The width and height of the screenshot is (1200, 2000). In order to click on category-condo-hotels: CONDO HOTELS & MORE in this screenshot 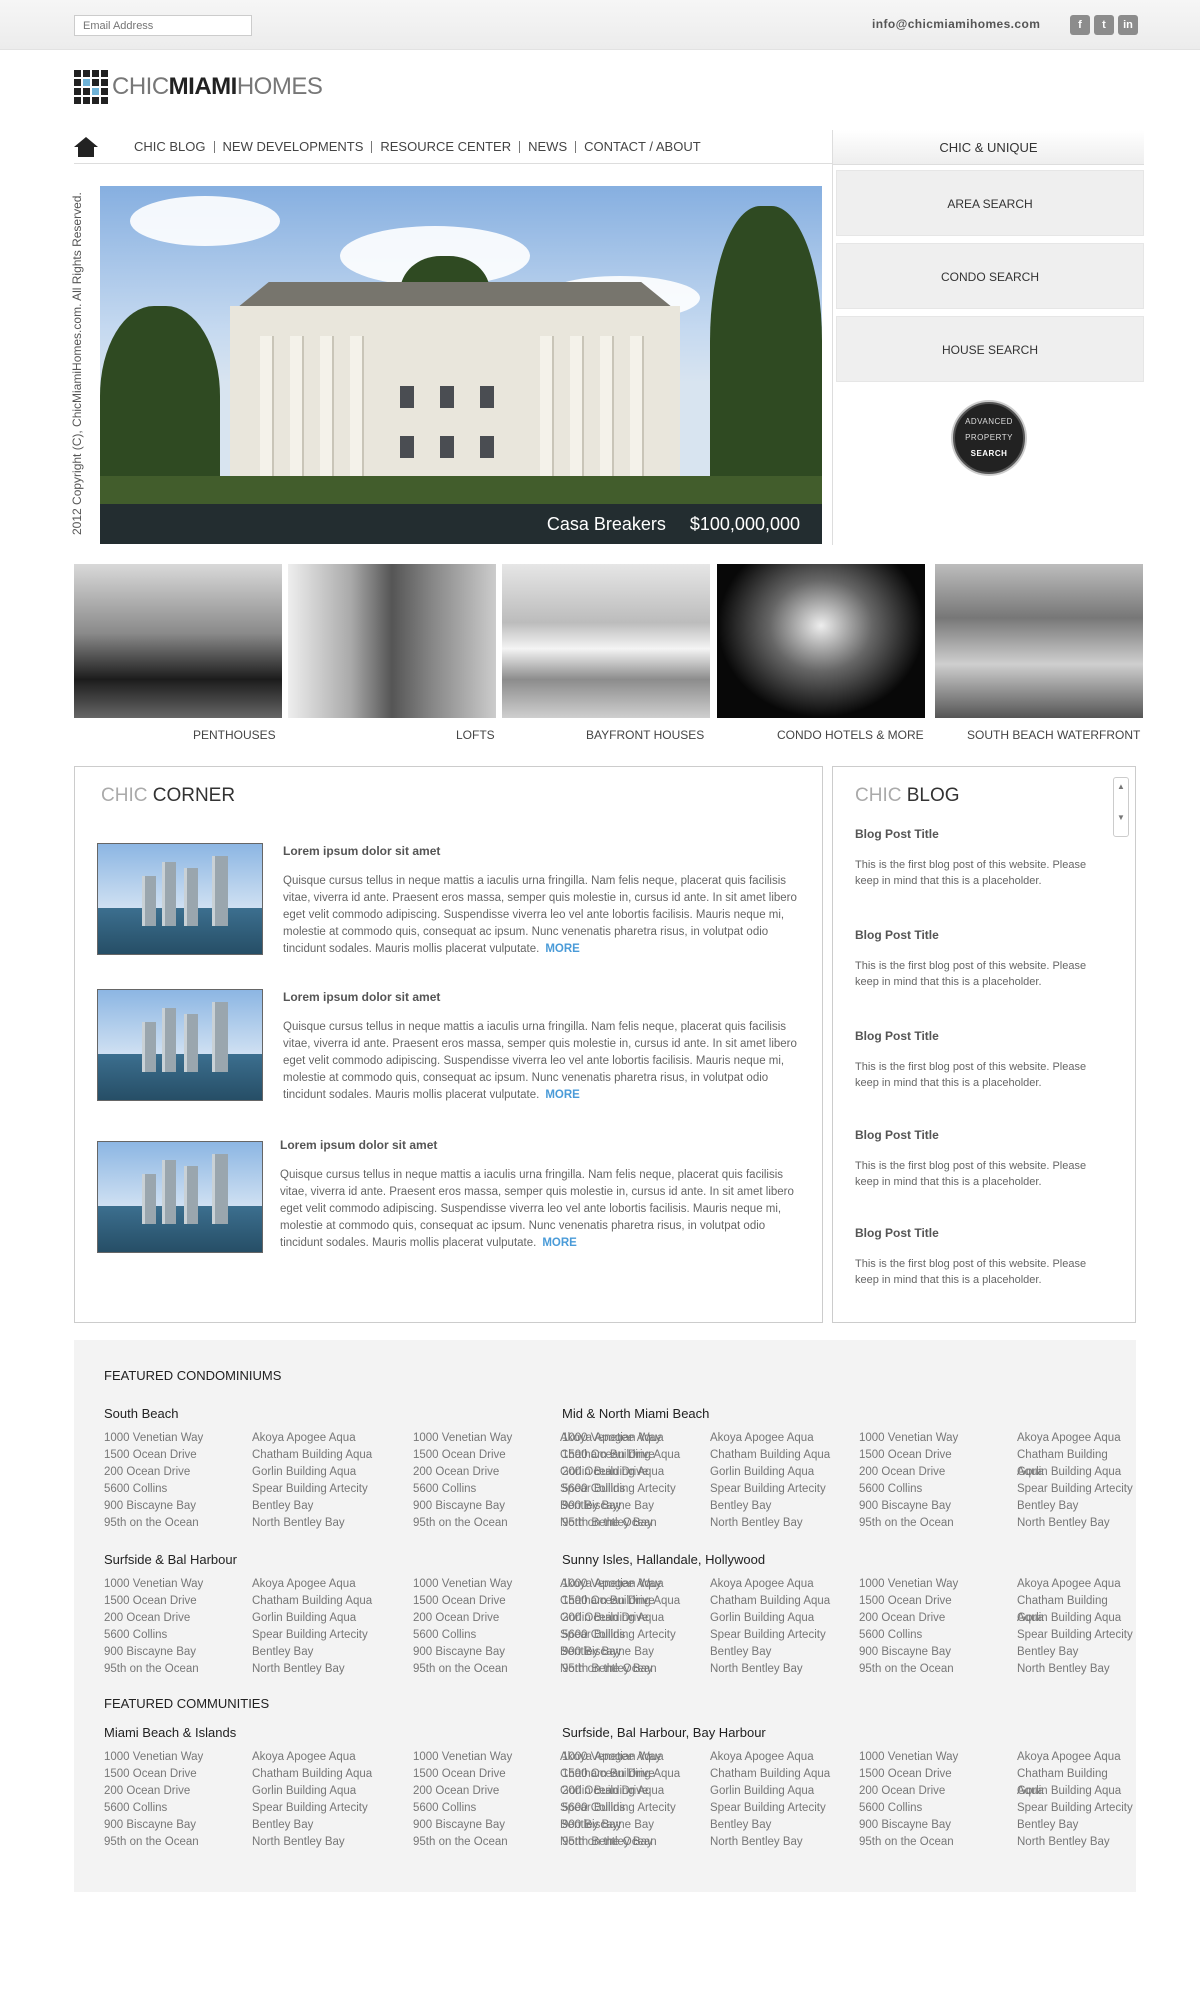, I will do `click(850, 735)`.